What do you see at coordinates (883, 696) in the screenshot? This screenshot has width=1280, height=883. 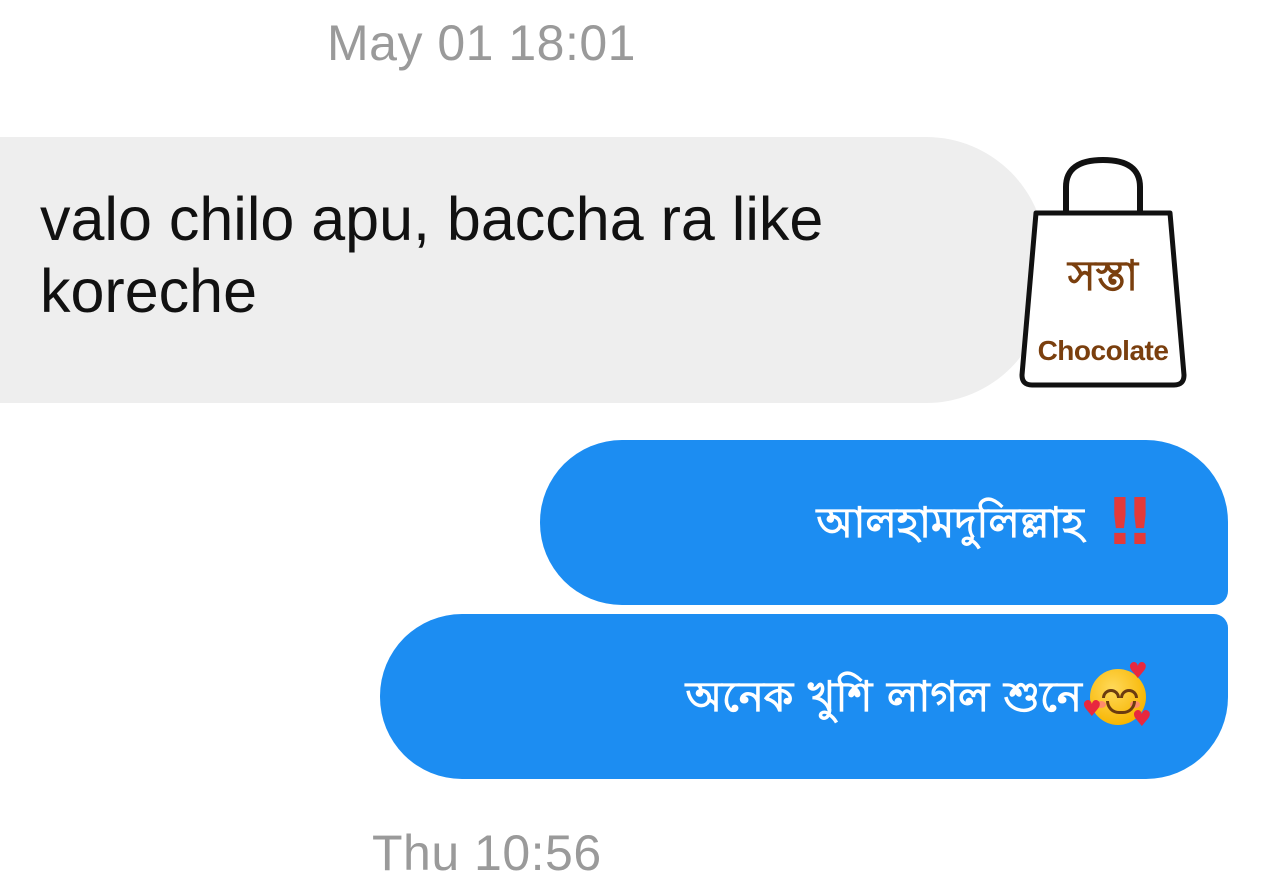 I see `outgoing-message-text: অনেক খুশি লাগল শুনে` at bounding box center [883, 696].